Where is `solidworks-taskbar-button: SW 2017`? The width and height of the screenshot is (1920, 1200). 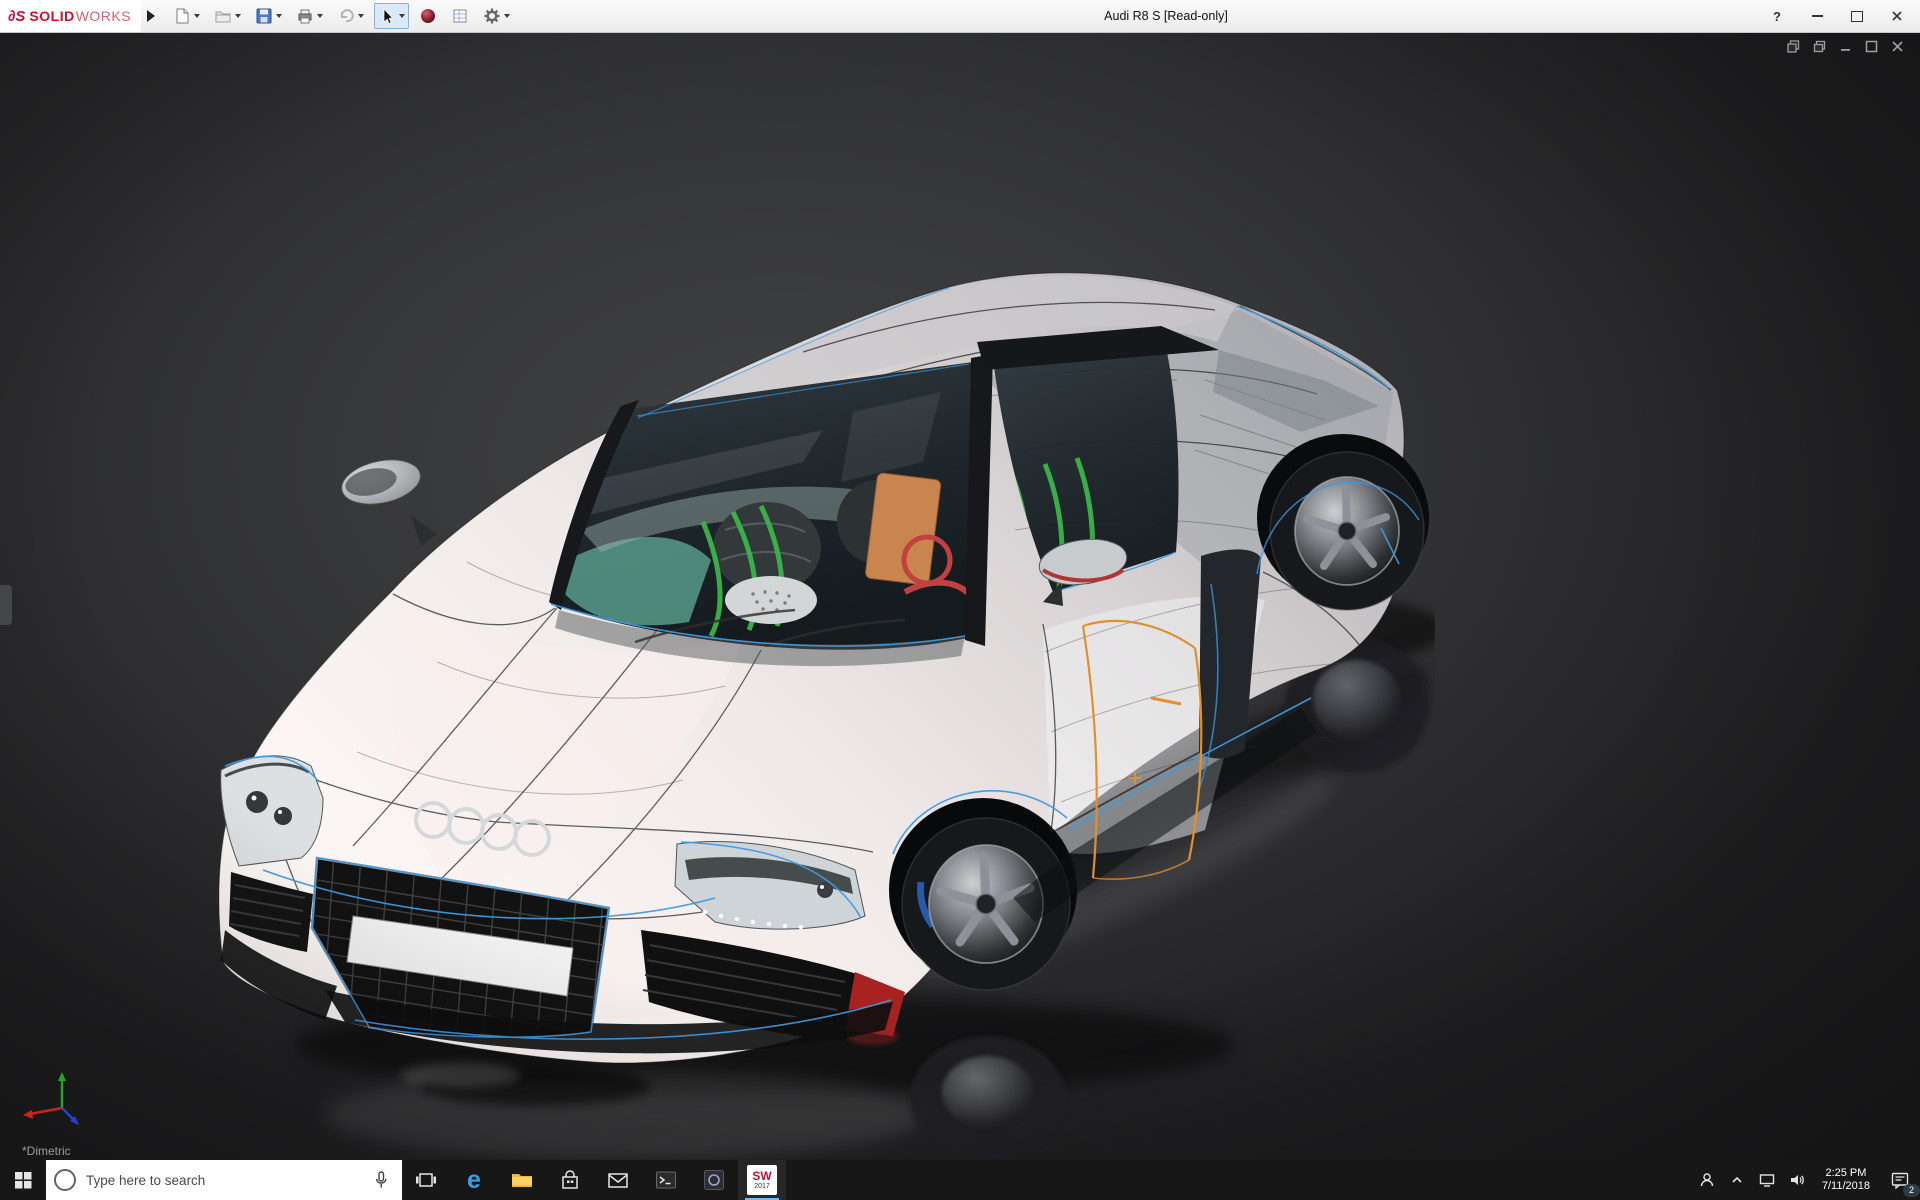 solidworks-taskbar-button: SW 2017 is located at coordinates (762, 1180).